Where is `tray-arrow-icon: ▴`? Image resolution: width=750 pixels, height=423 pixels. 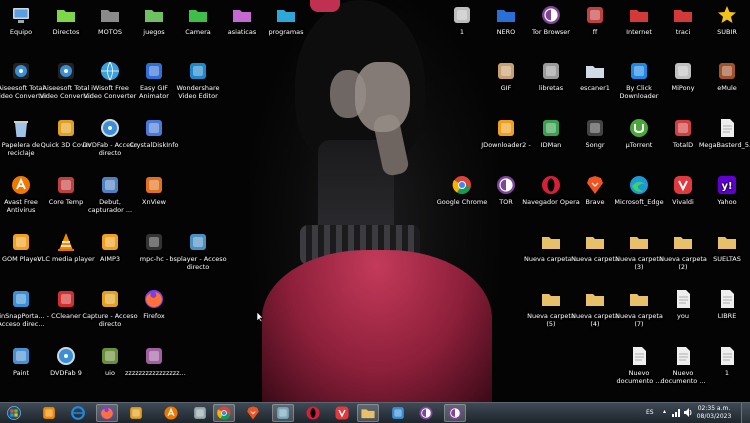 tray-arrow-icon: ▴ is located at coordinates (664, 411).